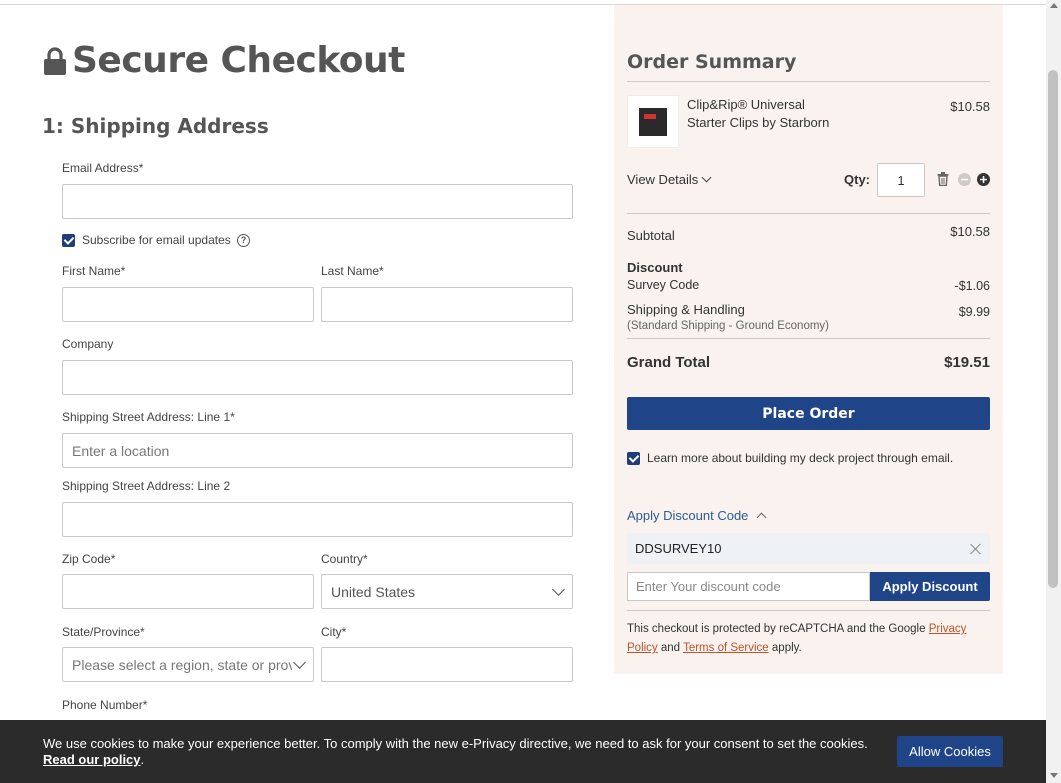 The height and width of the screenshot is (783, 1061). I want to click on email-field, so click(317, 201).